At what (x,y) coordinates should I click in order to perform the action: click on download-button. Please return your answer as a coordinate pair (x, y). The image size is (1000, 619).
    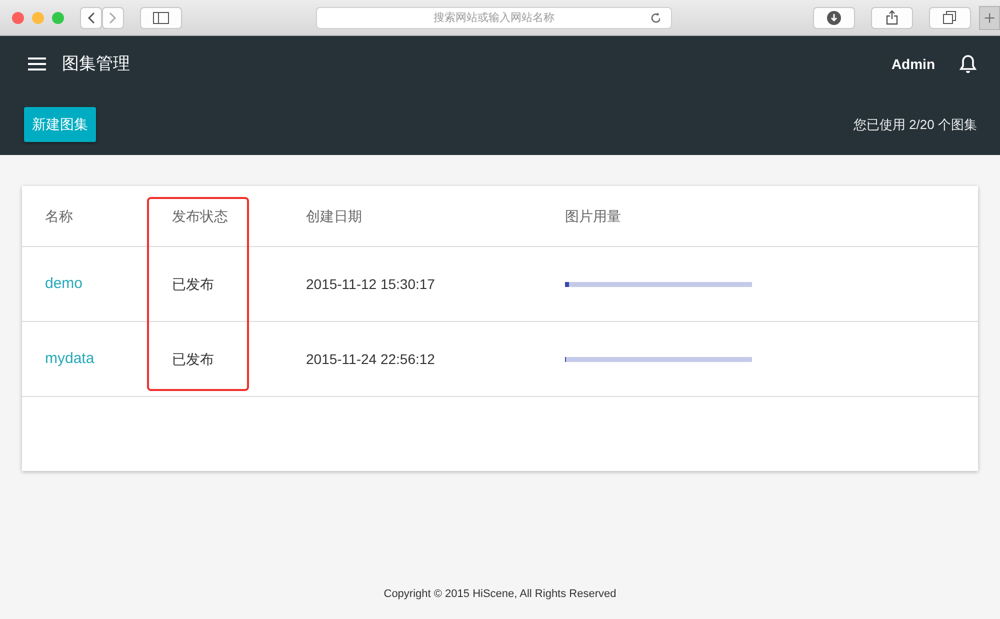
    Looking at the image, I should click on (834, 17).